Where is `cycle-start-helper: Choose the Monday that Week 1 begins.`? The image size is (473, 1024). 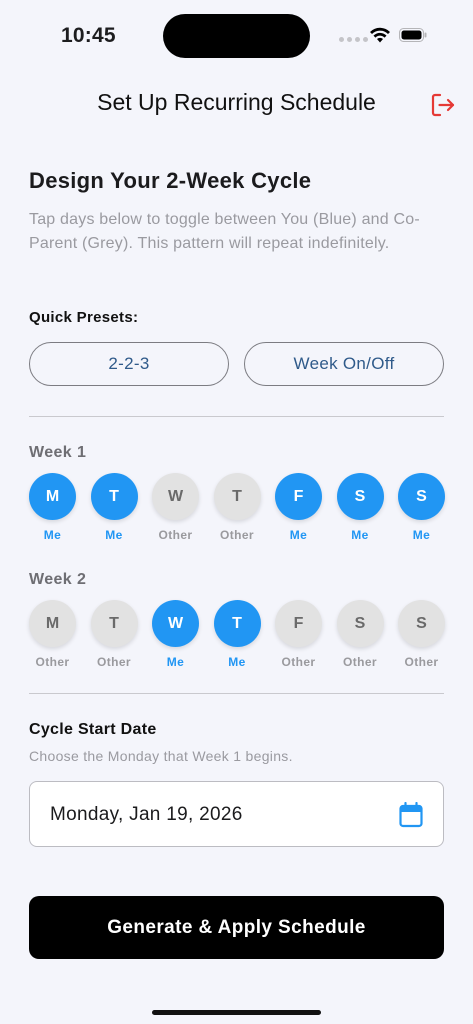
cycle-start-helper: Choose the Monday that Week 1 begins. is located at coordinates (161, 756).